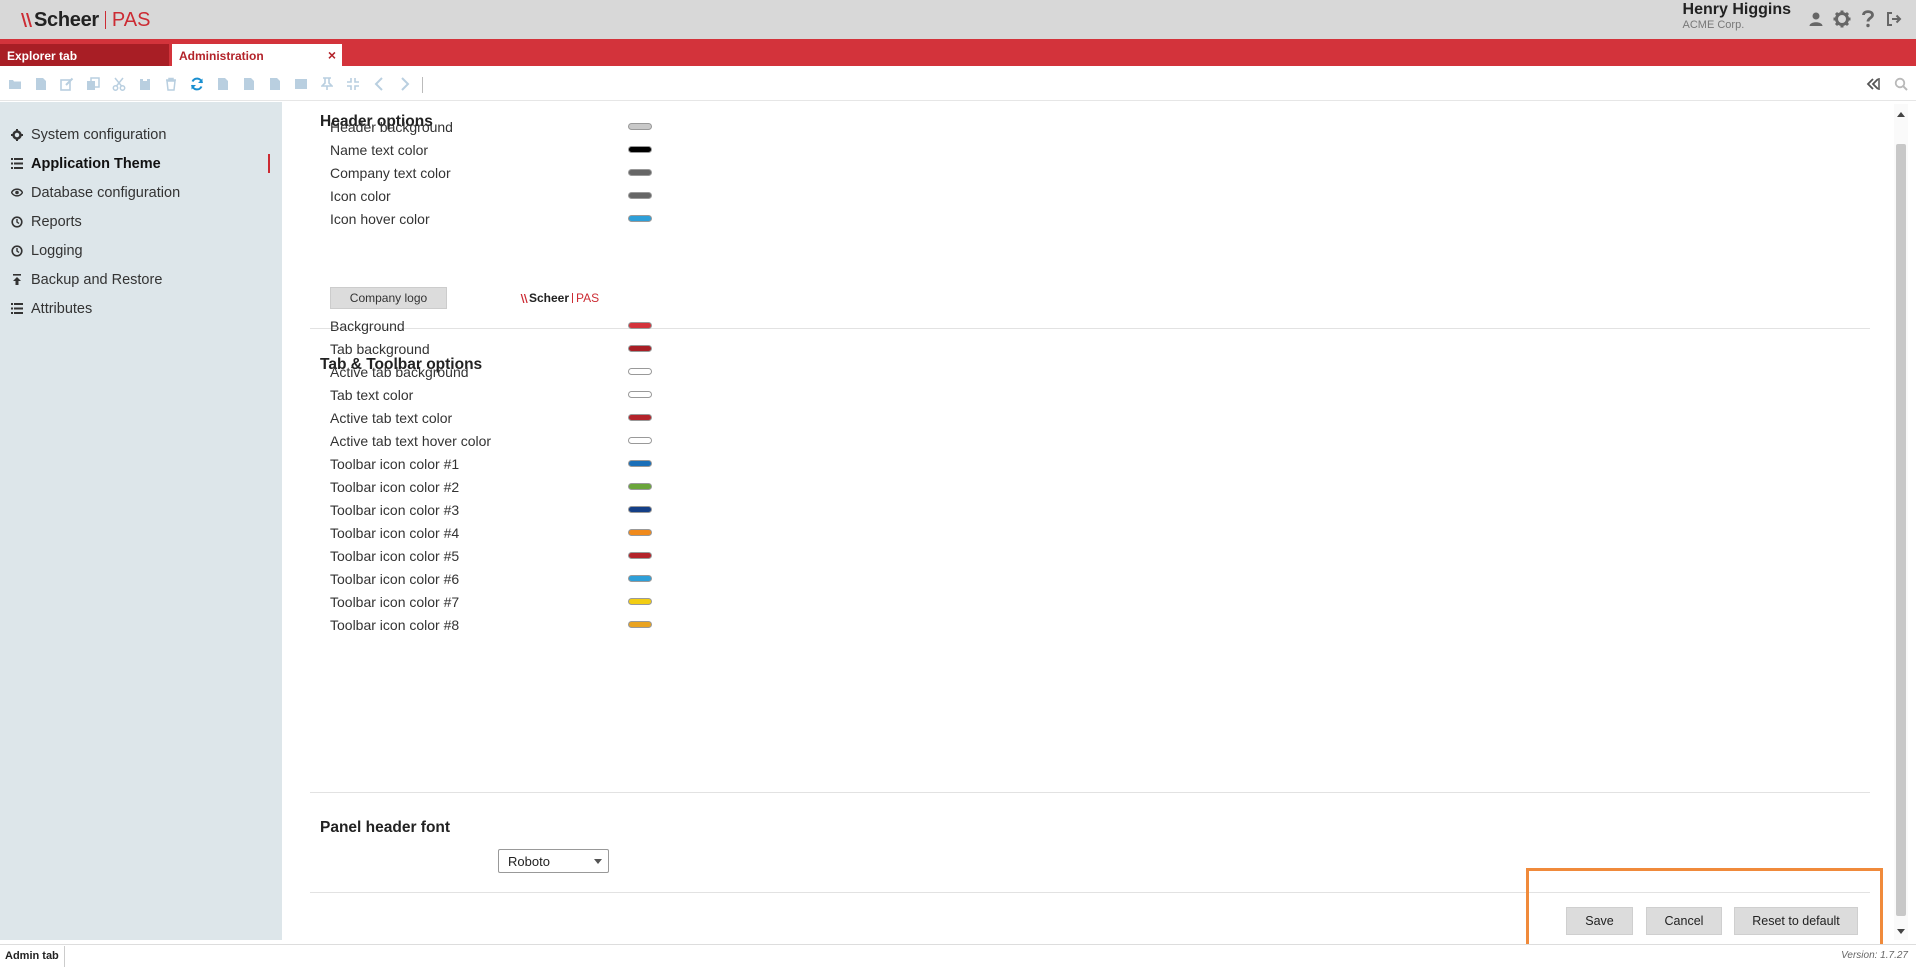 Image resolution: width=1916 pixels, height=967 pixels. Describe the element at coordinates (1901, 84) in the screenshot. I see `search-icon` at that location.